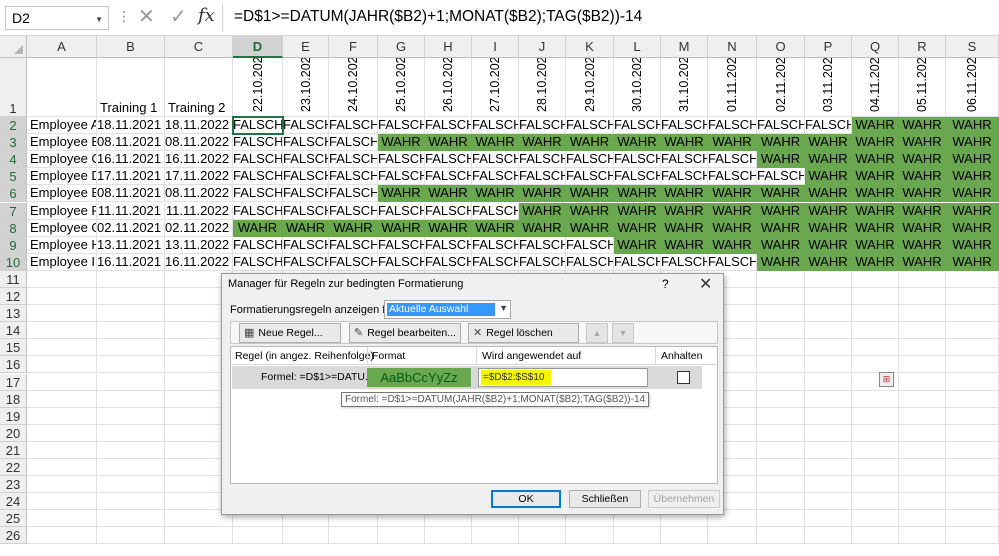 This screenshot has width=999, height=556. Describe the element at coordinates (922, 87) in the screenshot. I see `date-header-cell: 05.11.2022` at that location.